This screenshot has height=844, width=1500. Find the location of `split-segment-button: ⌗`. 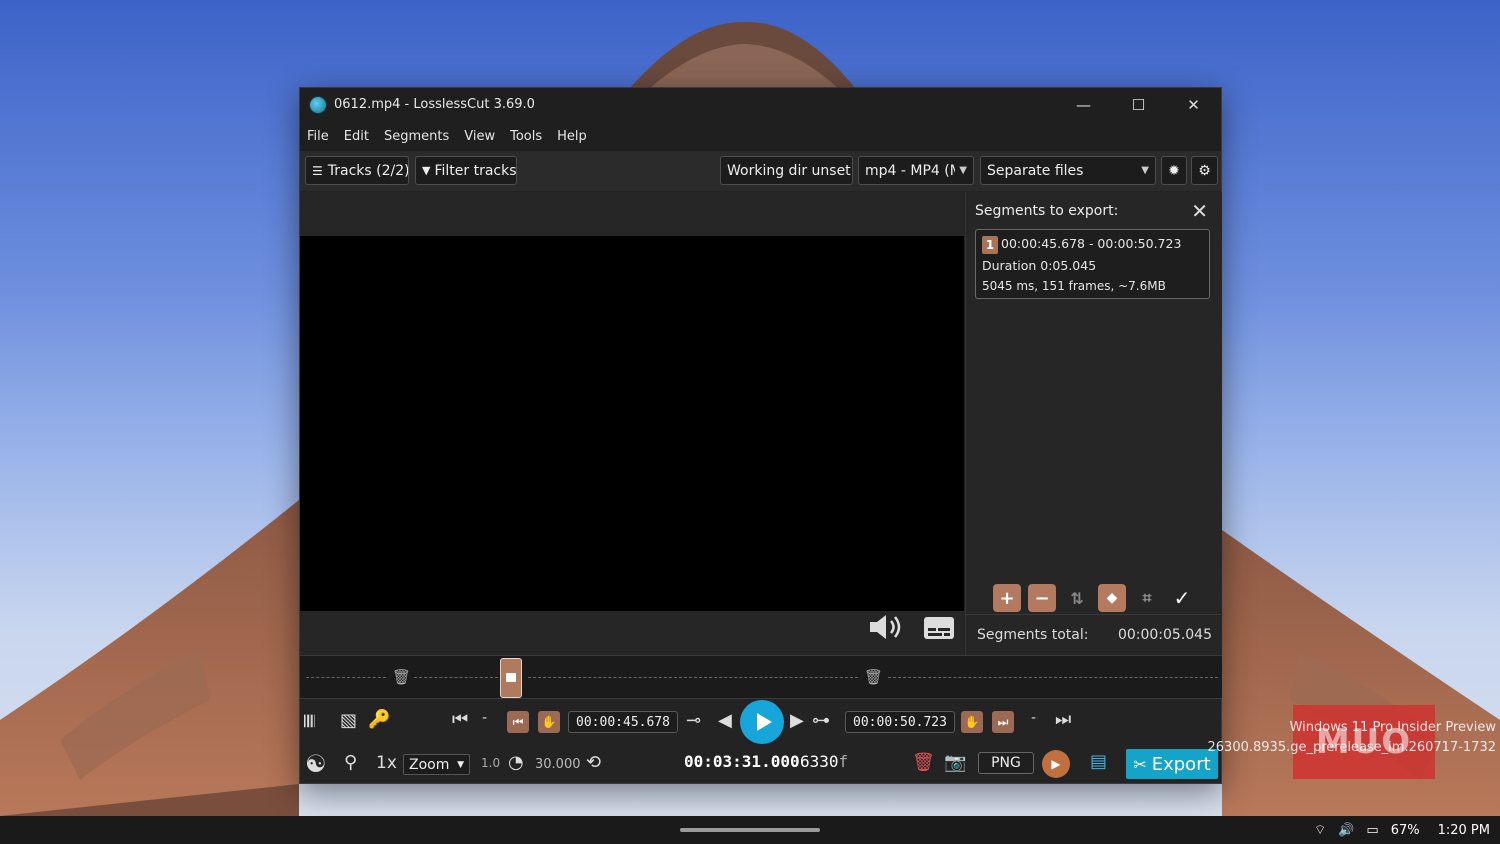

split-segment-button: ⌗ is located at coordinates (1147, 598).